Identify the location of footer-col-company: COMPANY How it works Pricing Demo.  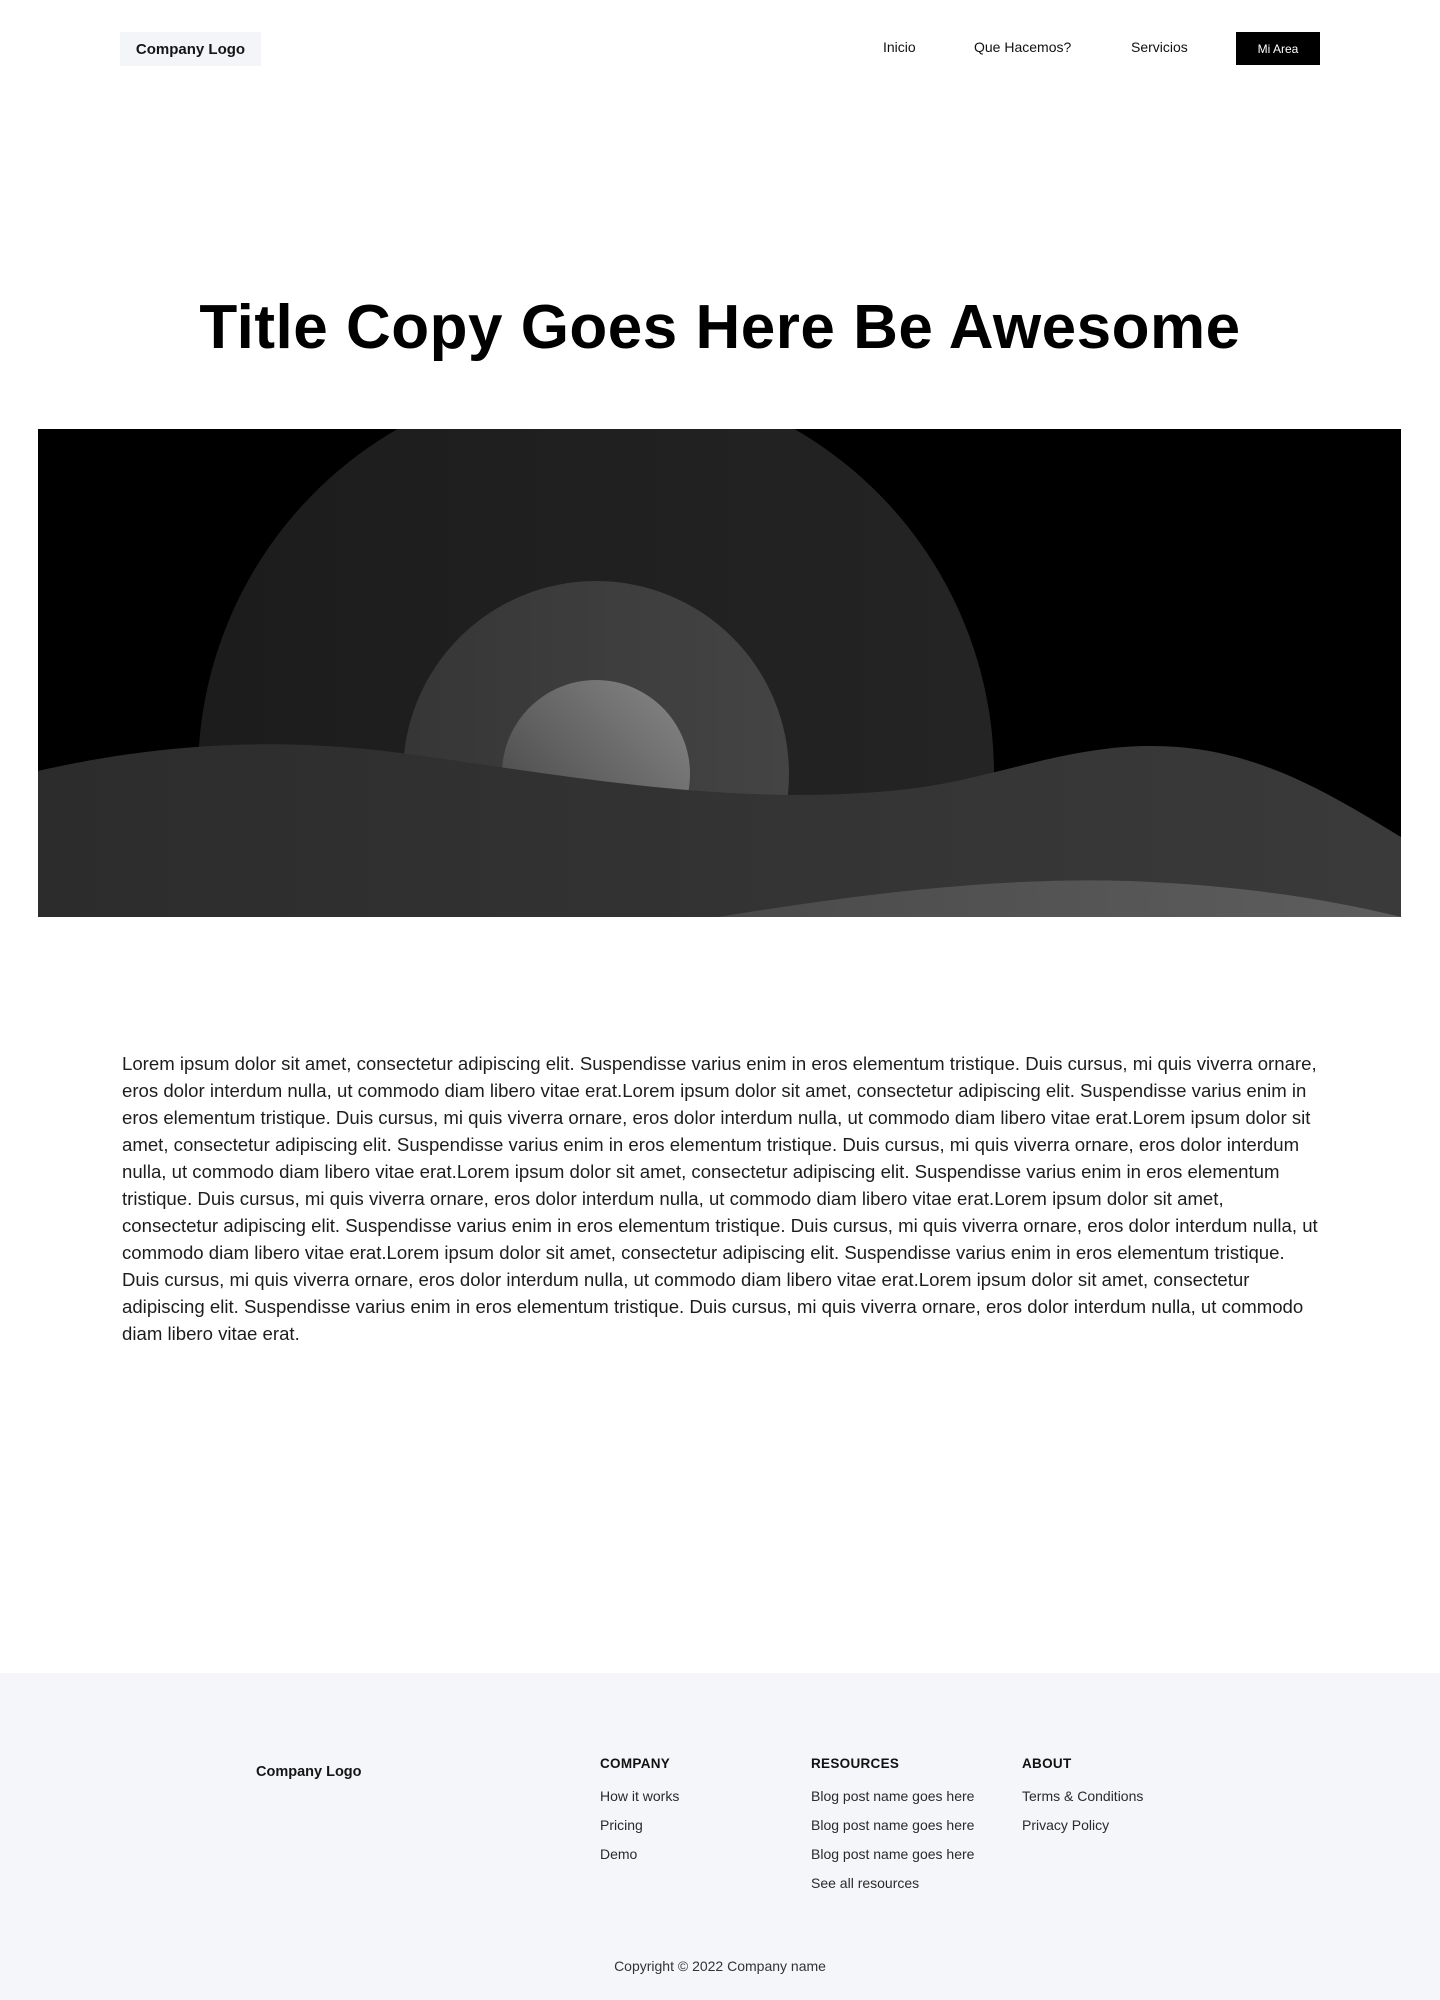
(639, 1815).